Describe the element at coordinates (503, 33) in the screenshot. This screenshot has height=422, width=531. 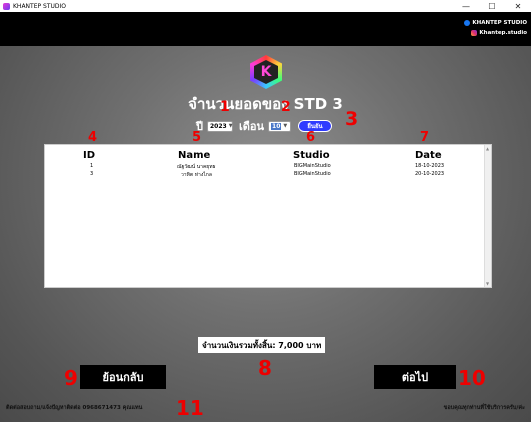
I see `instagram-label: Khantep.studio` at that location.